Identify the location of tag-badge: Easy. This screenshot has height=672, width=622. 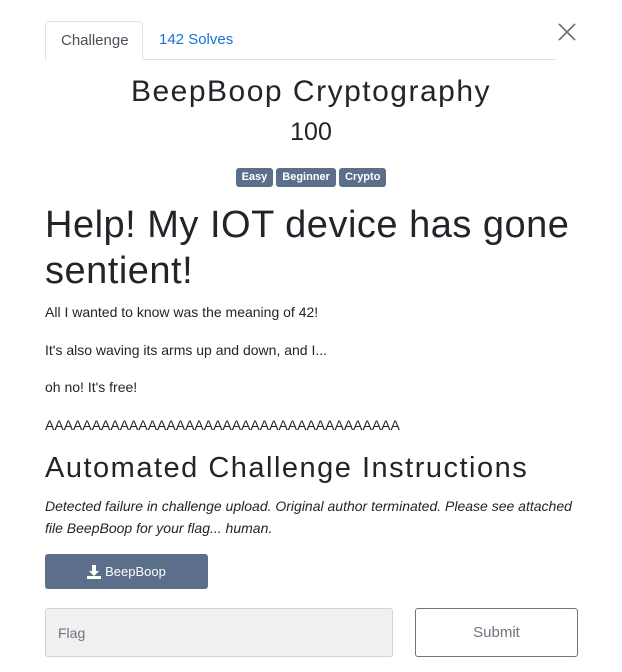
(254, 177).